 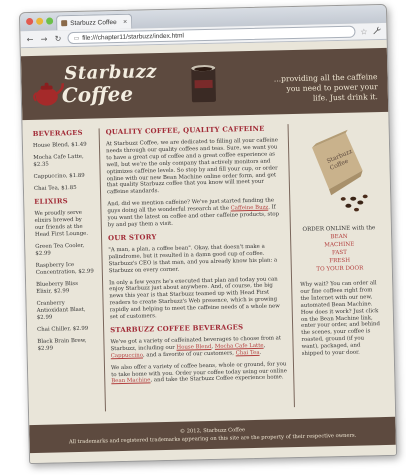 What do you see at coordinates (59, 176) in the screenshot?
I see `beverage-item: Cappuccino, $1.89` at bounding box center [59, 176].